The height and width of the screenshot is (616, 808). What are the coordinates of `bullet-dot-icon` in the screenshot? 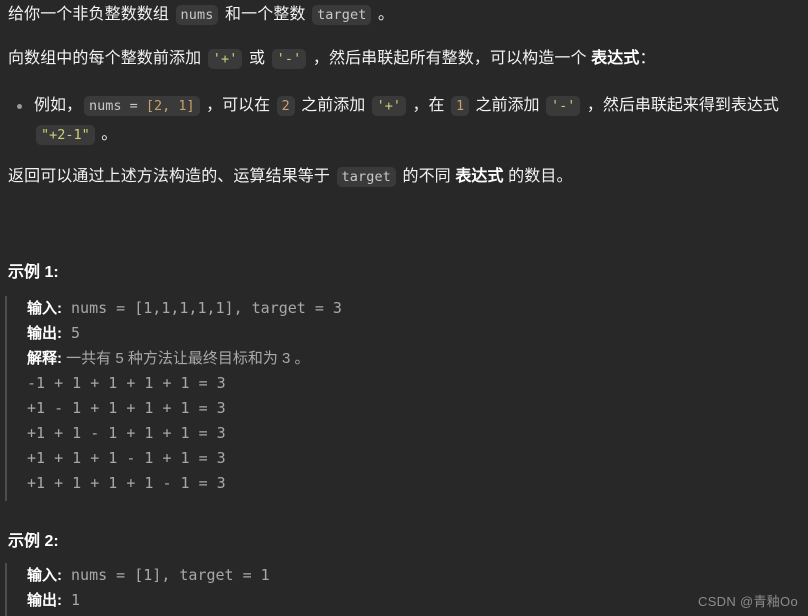 It's located at (19, 106).